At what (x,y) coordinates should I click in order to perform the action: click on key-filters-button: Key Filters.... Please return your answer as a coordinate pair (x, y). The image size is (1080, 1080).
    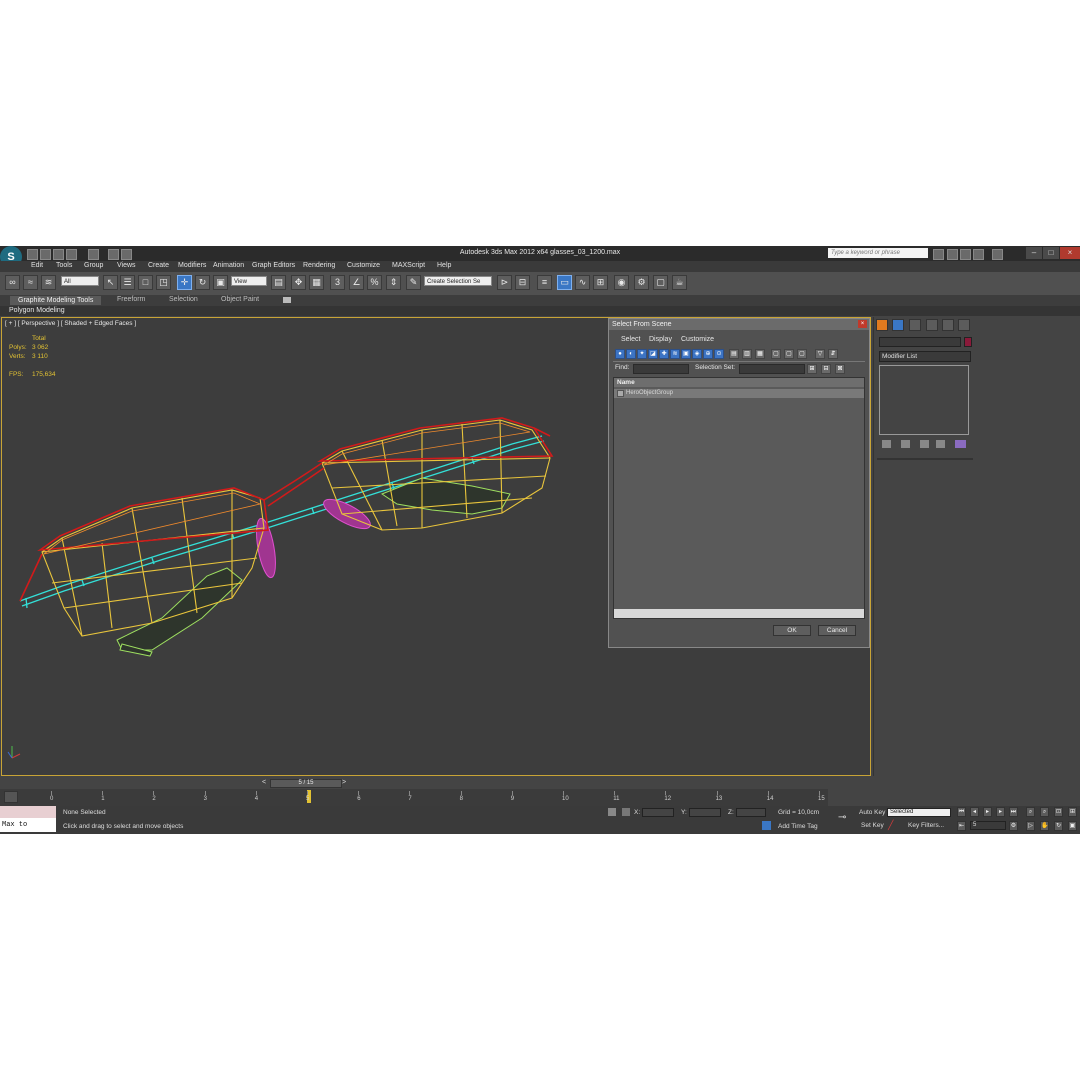
    Looking at the image, I should click on (926, 825).